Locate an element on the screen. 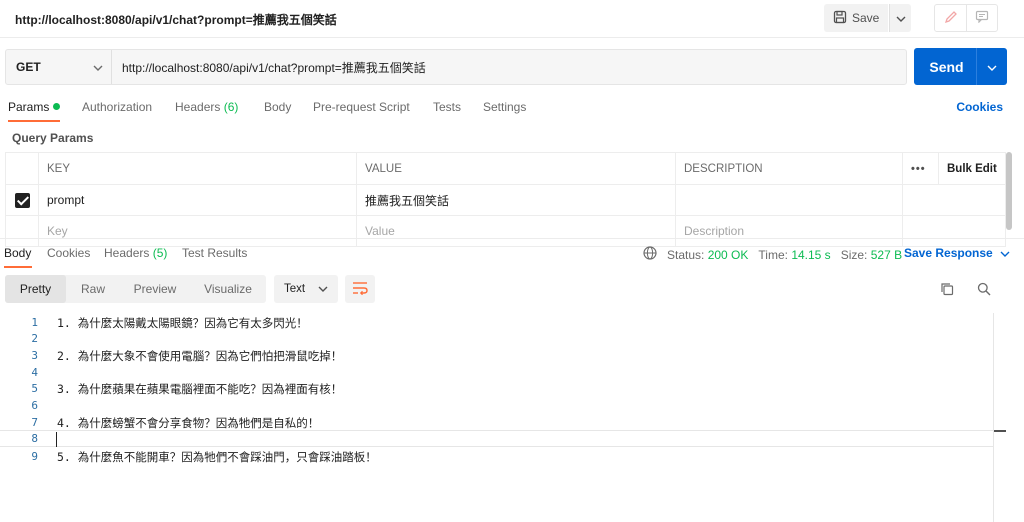 This screenshot has height=522, width=1024. param-row-spacer is located at coordinates (954, 200).